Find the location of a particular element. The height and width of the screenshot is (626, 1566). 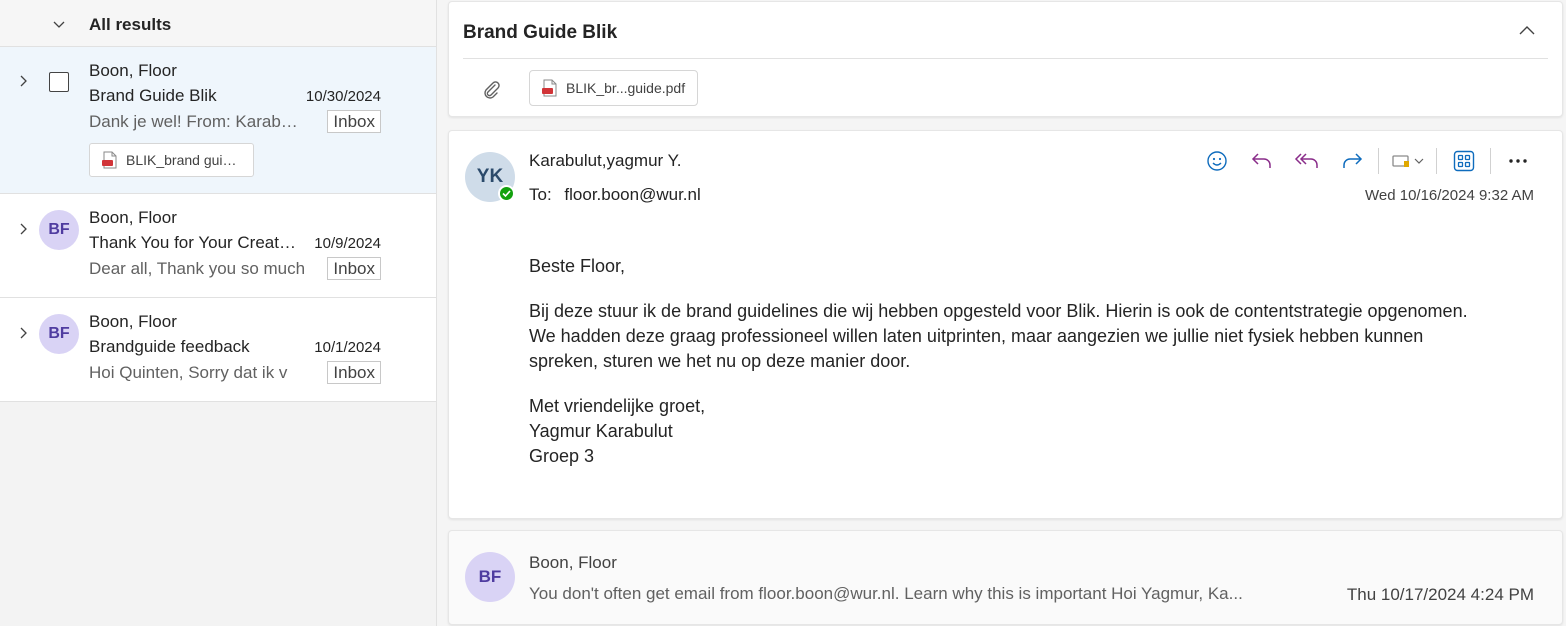

more-icon is located at coordinates (1518, 161).